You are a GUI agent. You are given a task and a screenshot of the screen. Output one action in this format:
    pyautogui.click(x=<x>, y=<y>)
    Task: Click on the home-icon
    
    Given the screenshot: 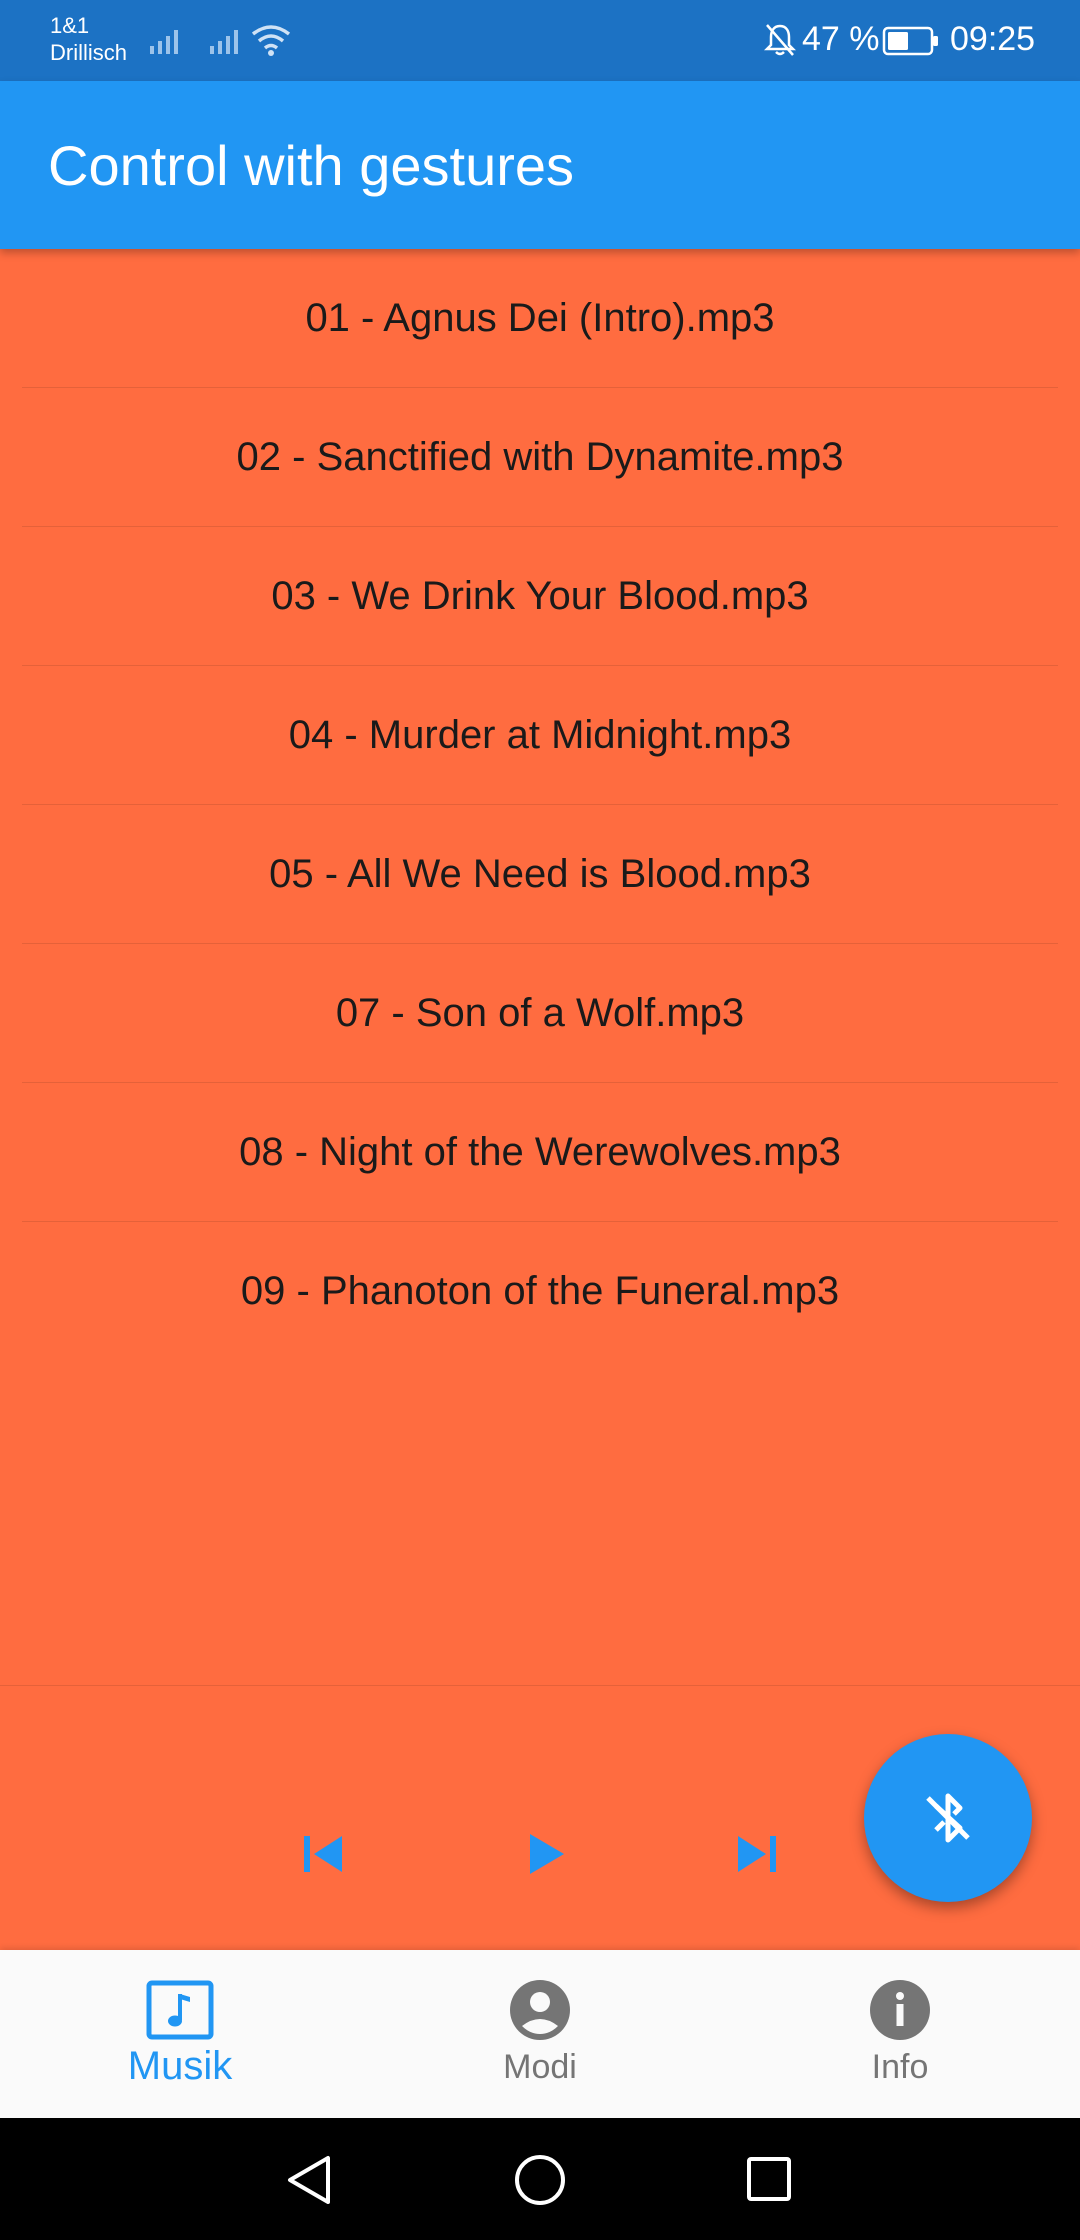 What is the action you would take?
    pyautogui.click(x=540, y=2180)
    